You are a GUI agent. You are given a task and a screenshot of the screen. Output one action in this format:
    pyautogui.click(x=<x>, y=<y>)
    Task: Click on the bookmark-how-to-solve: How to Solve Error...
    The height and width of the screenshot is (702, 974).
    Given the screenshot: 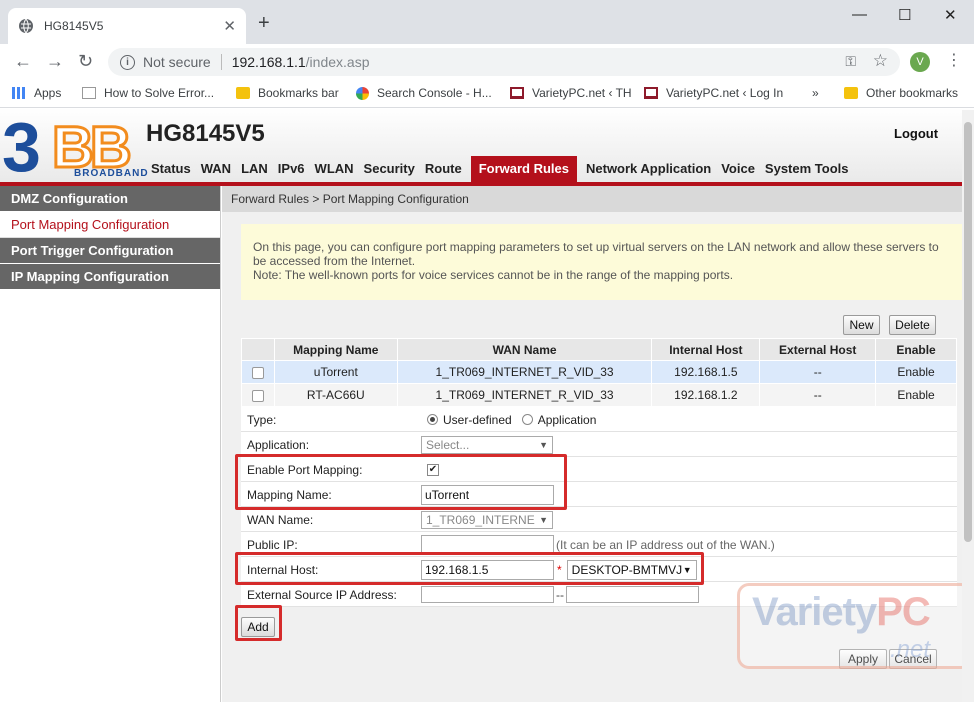 What is the action you would take?
    pyautogui.click(x=148, y=93)
    